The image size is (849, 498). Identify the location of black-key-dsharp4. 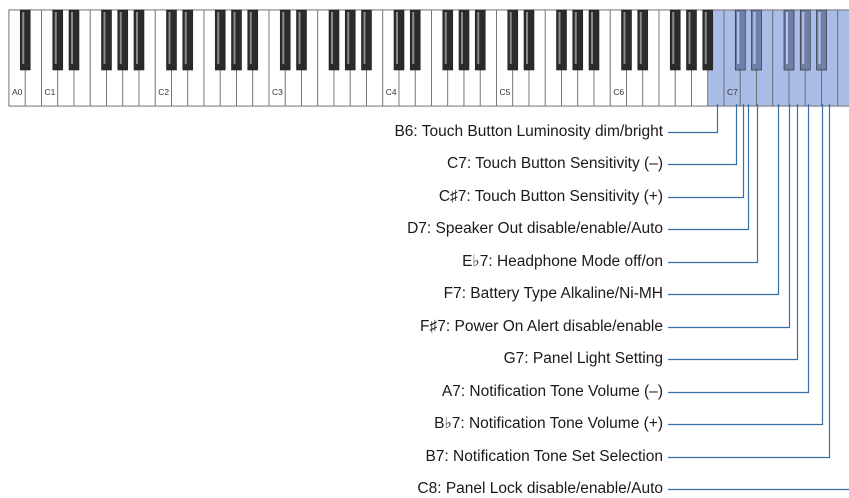
(415, 40).